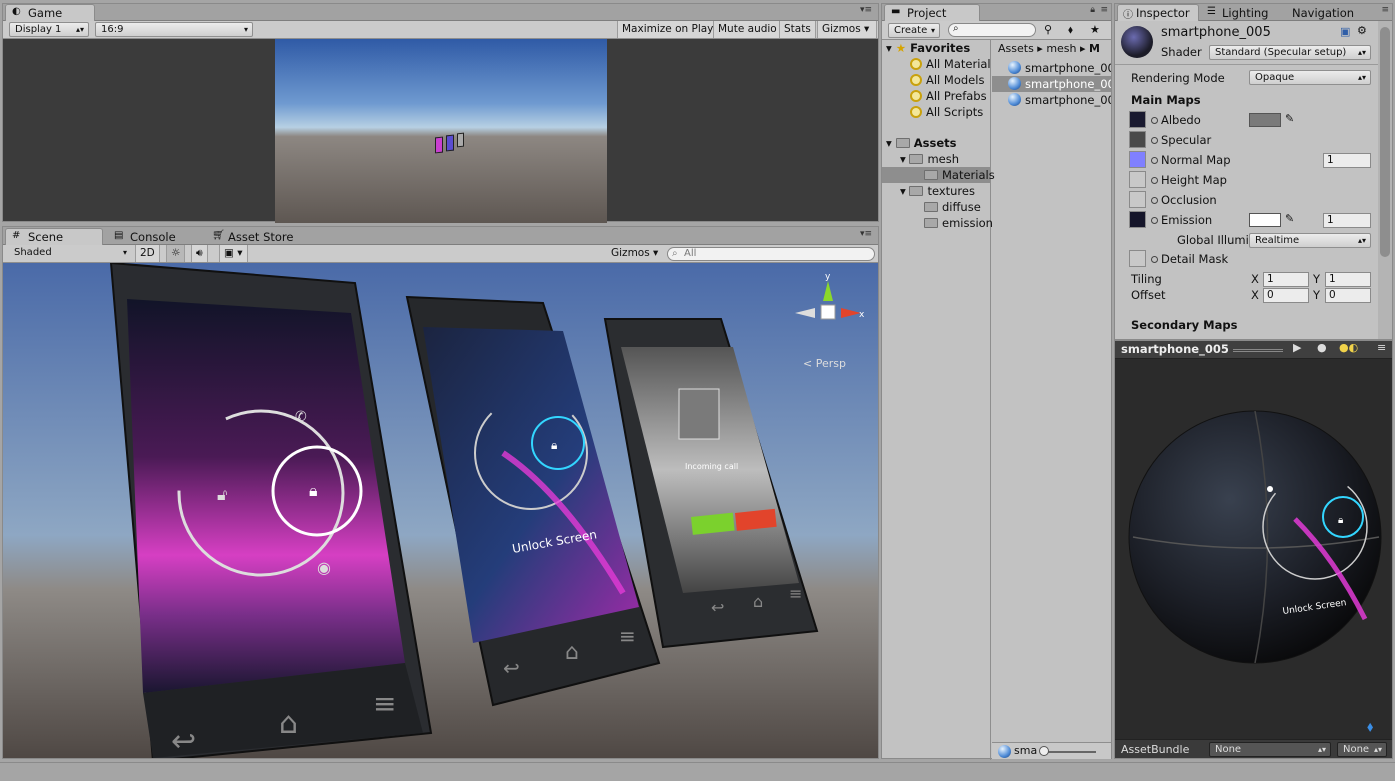  Describe the element at coordinates (950, 64) in the screenshot. I see `favorite-all-materials: All Material` at that location.